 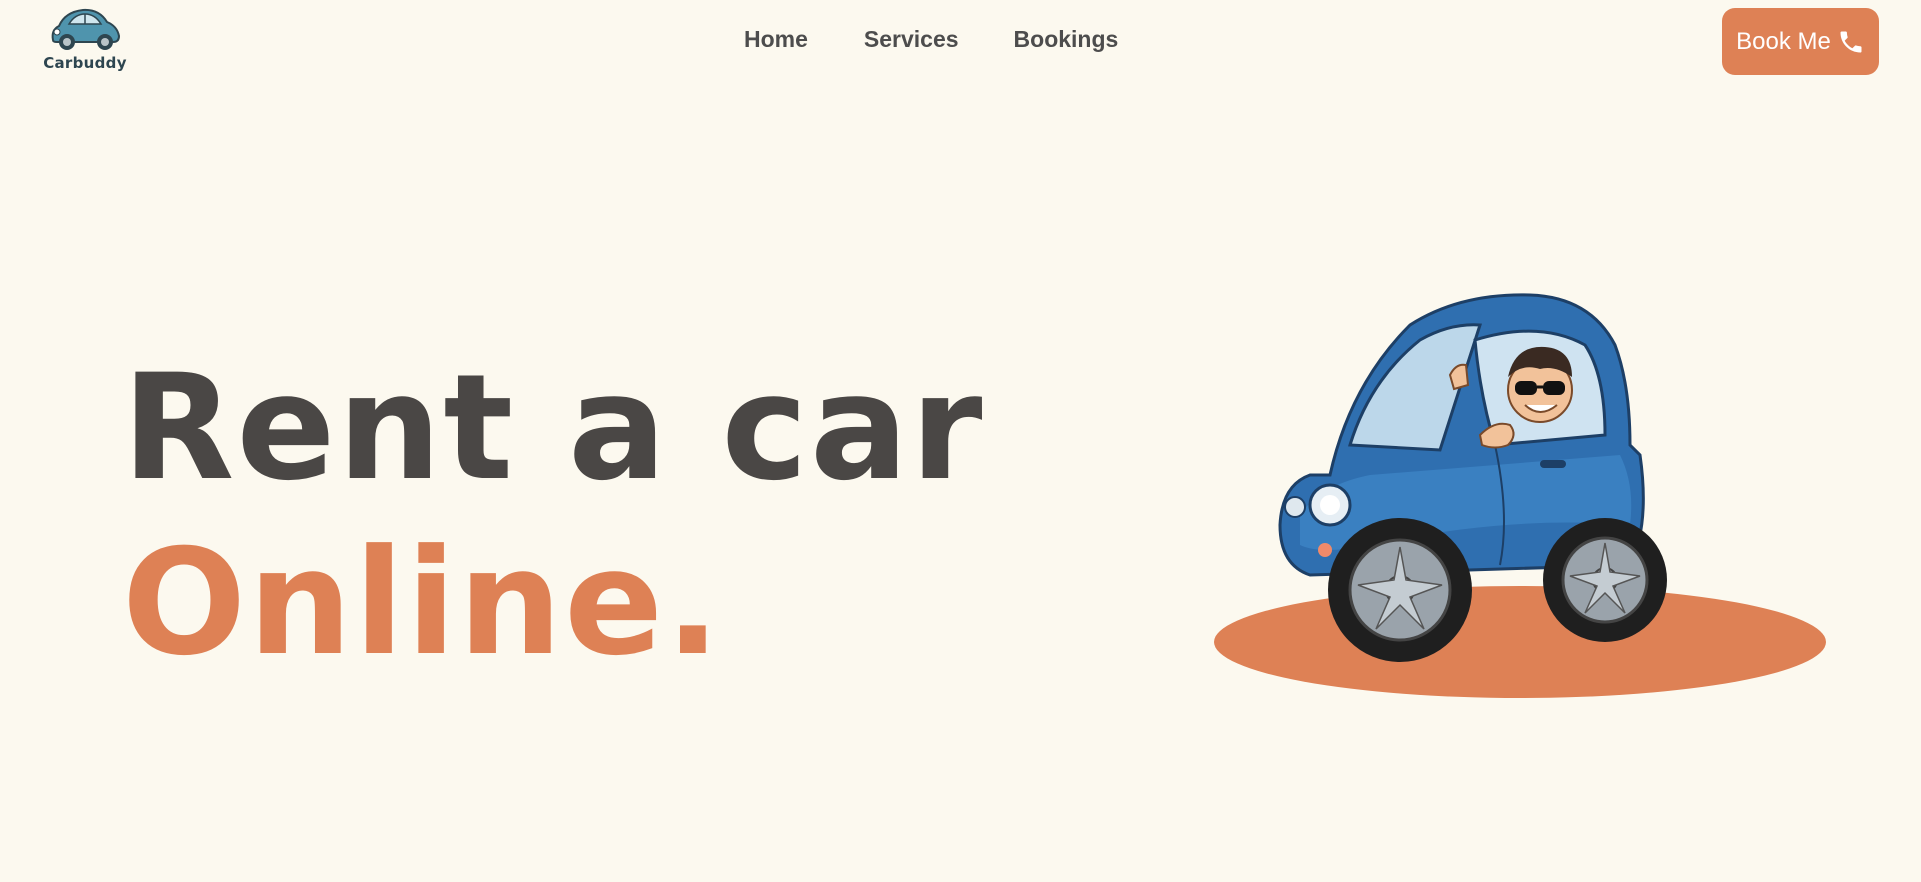 I want to click on phone-icon, so click(x=1851, y=42).